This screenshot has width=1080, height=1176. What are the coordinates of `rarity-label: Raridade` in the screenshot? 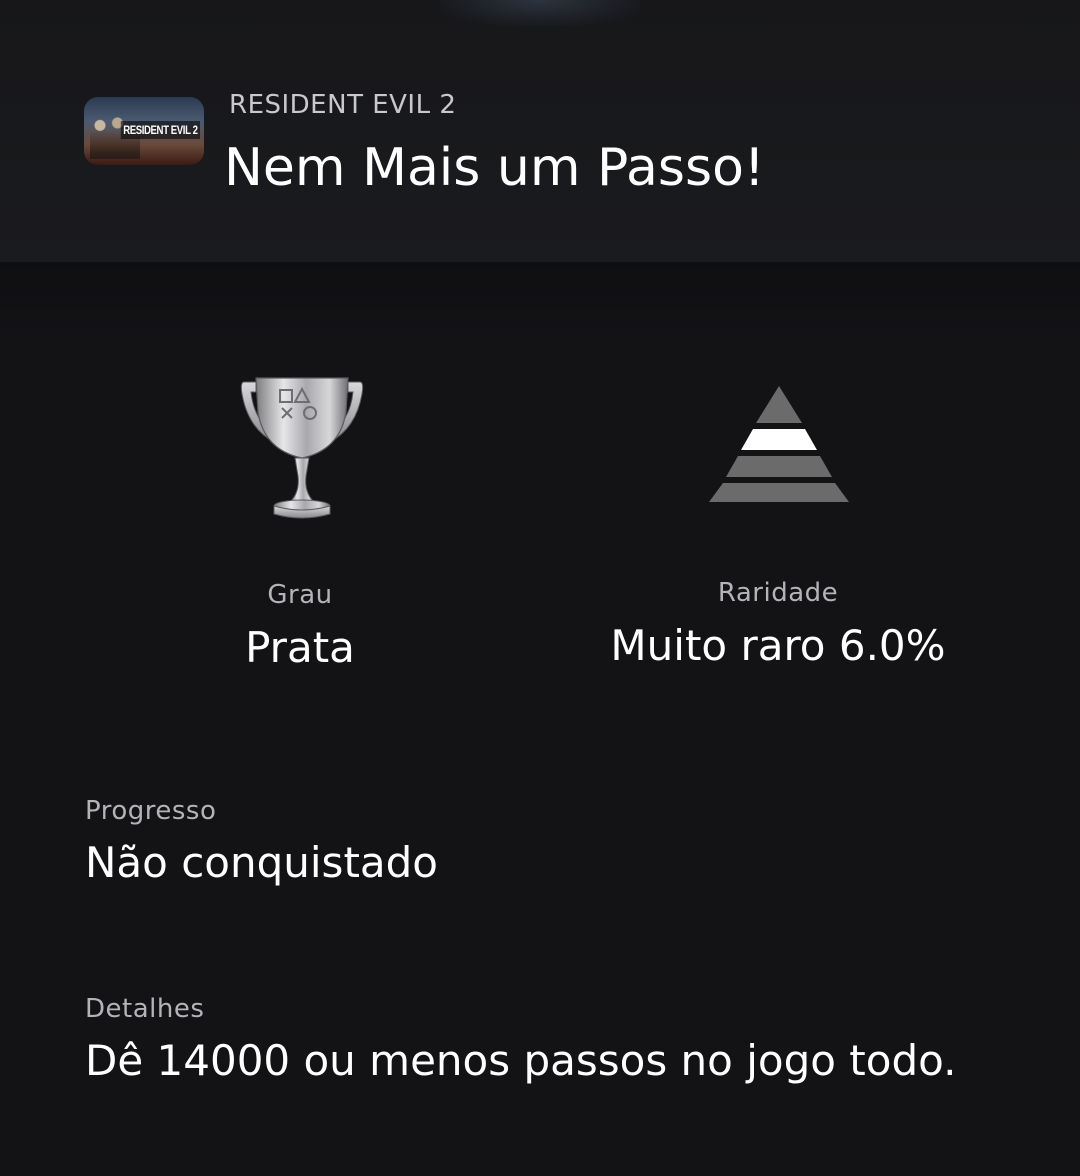 It's located at (778, 593).